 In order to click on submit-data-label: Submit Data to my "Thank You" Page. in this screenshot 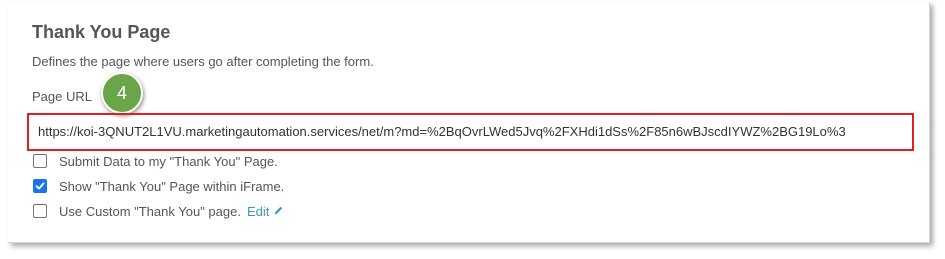, I will do `click(168, 161)`.